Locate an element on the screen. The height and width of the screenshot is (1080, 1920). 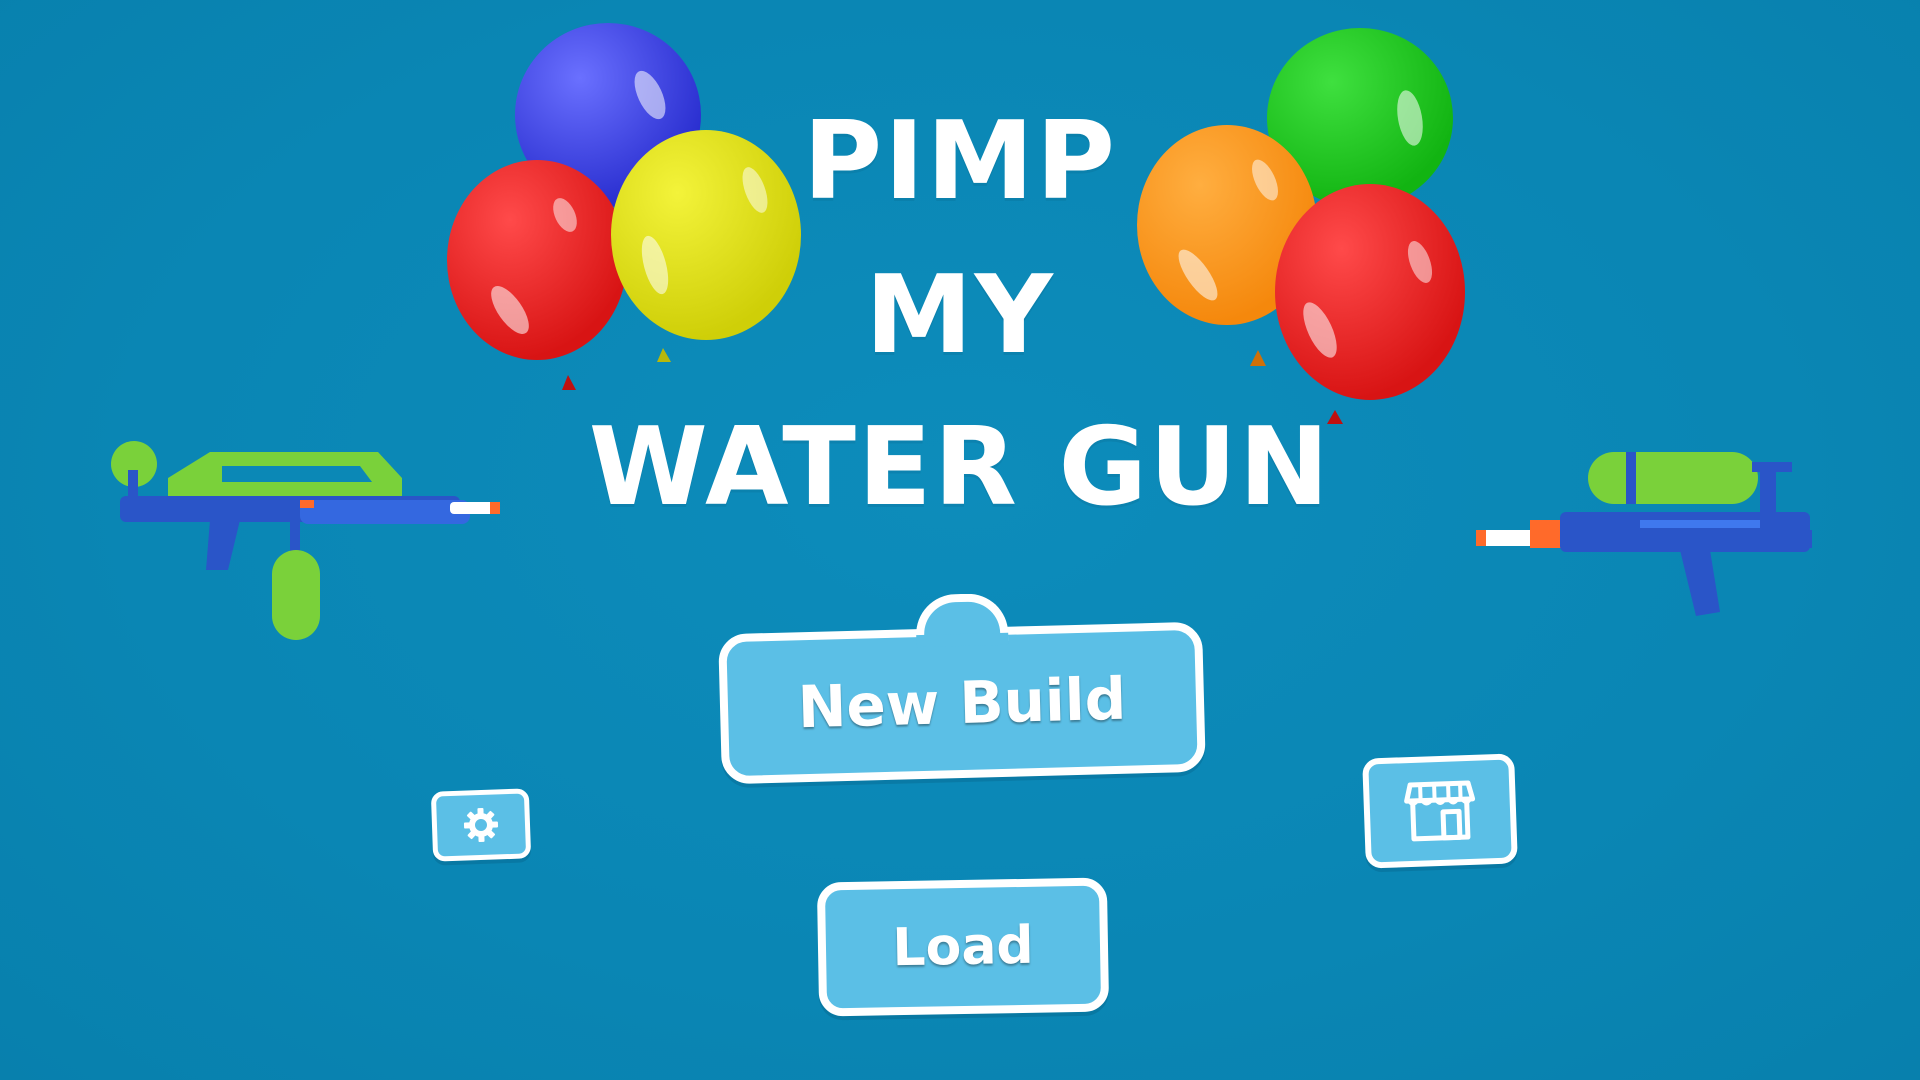
shop-icon is located at coordinates (1440, 811).